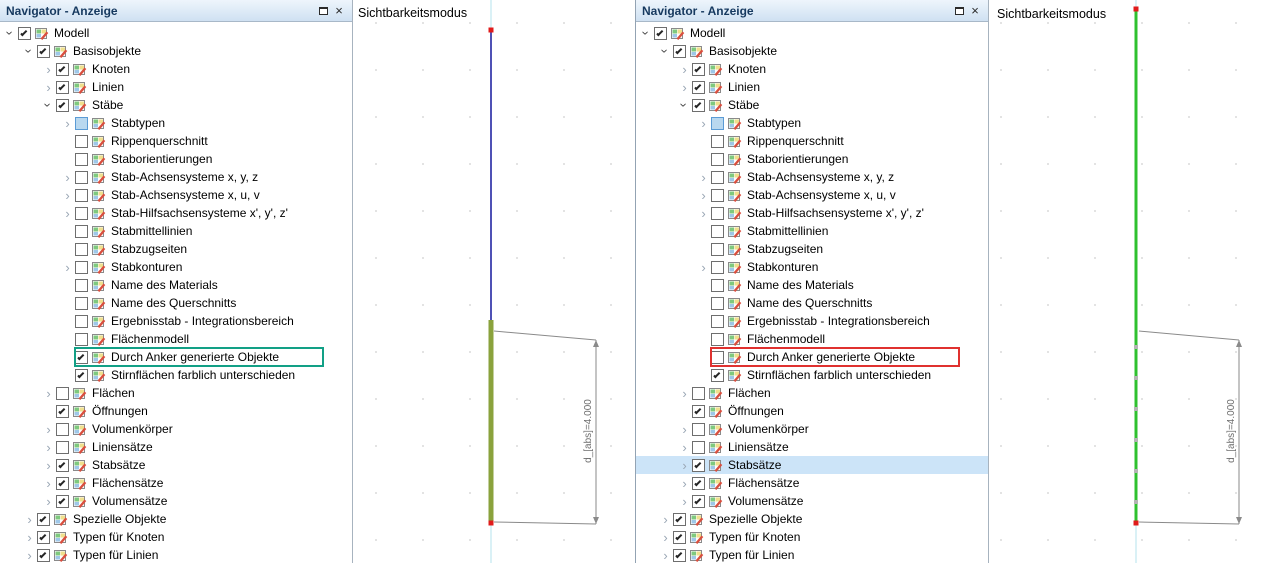 This screenshot has width=1270, height=563. What do you see at coordinates (812, 105) in the screenshot?
I see `tree-item-st-be: › Stäbe` at bounding box center [812, 105].